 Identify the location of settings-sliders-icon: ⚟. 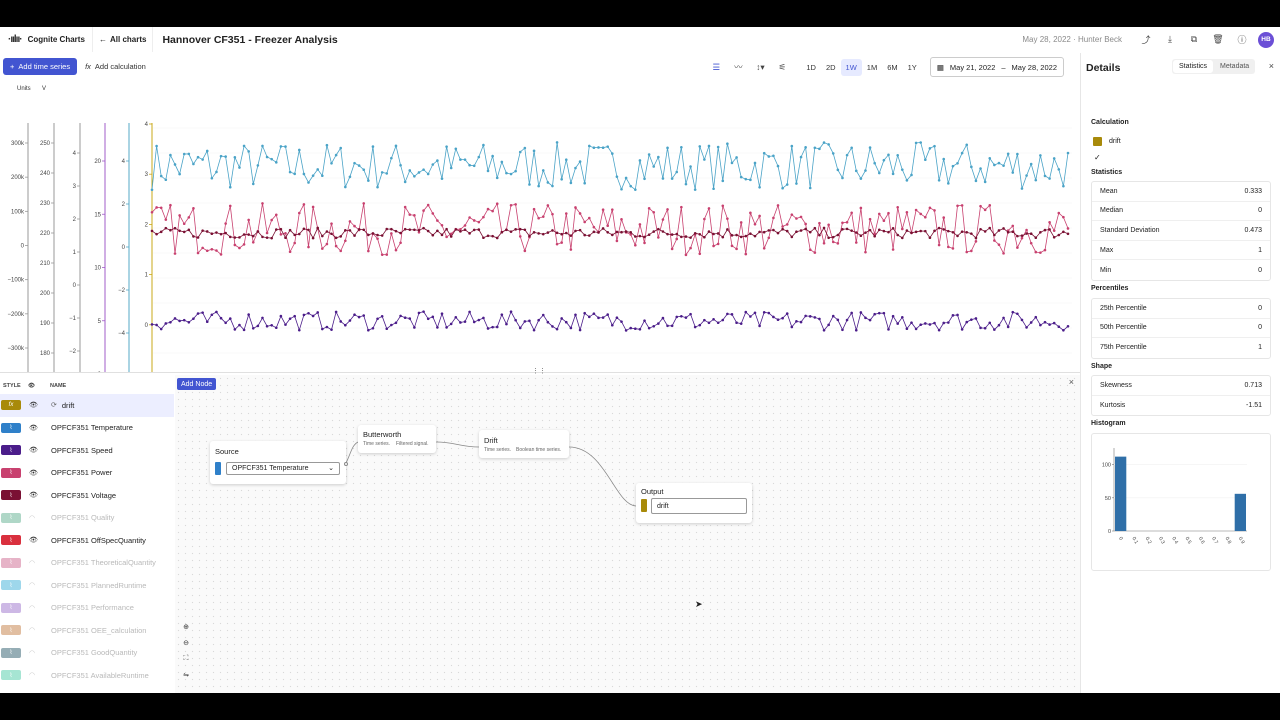
(782, 67).